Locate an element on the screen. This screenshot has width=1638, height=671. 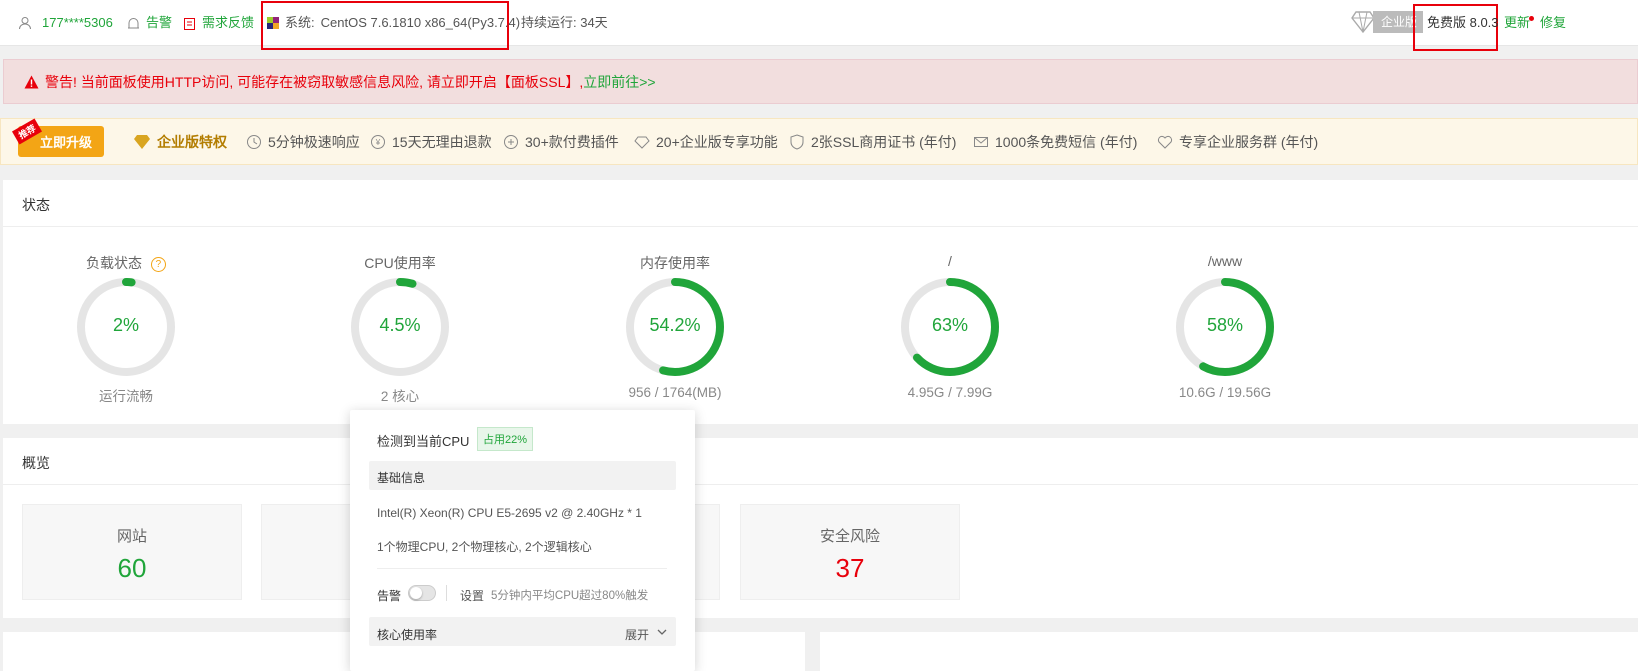
gauge-value: 54.2% is located at coordinates (675, 325).